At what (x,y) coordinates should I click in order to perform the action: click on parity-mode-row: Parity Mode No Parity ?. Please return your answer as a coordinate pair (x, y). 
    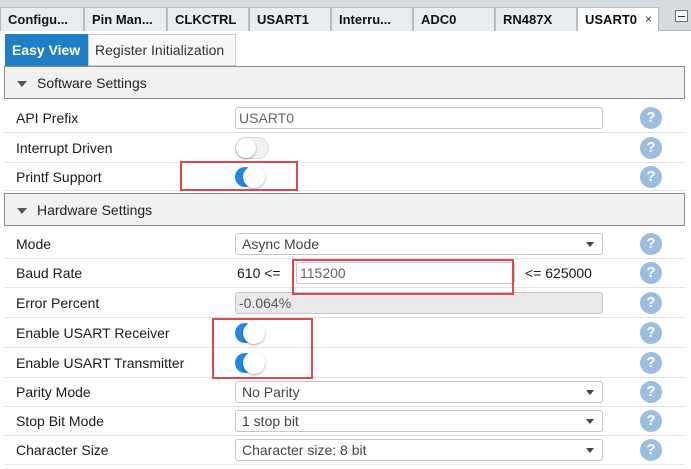
    Looking at the image, I should click on (344, 392).